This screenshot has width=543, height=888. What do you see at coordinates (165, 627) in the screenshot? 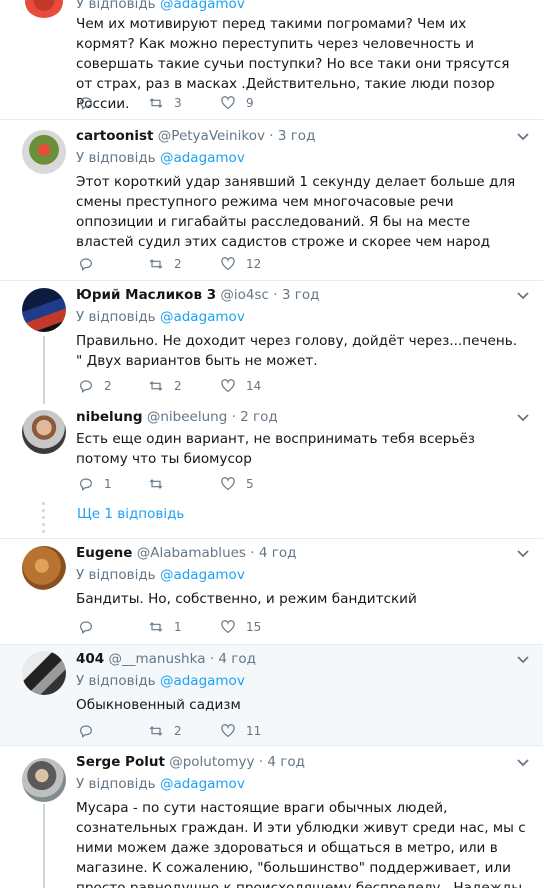
I see `retweet-button: 1` at bounding box center [165, 627].